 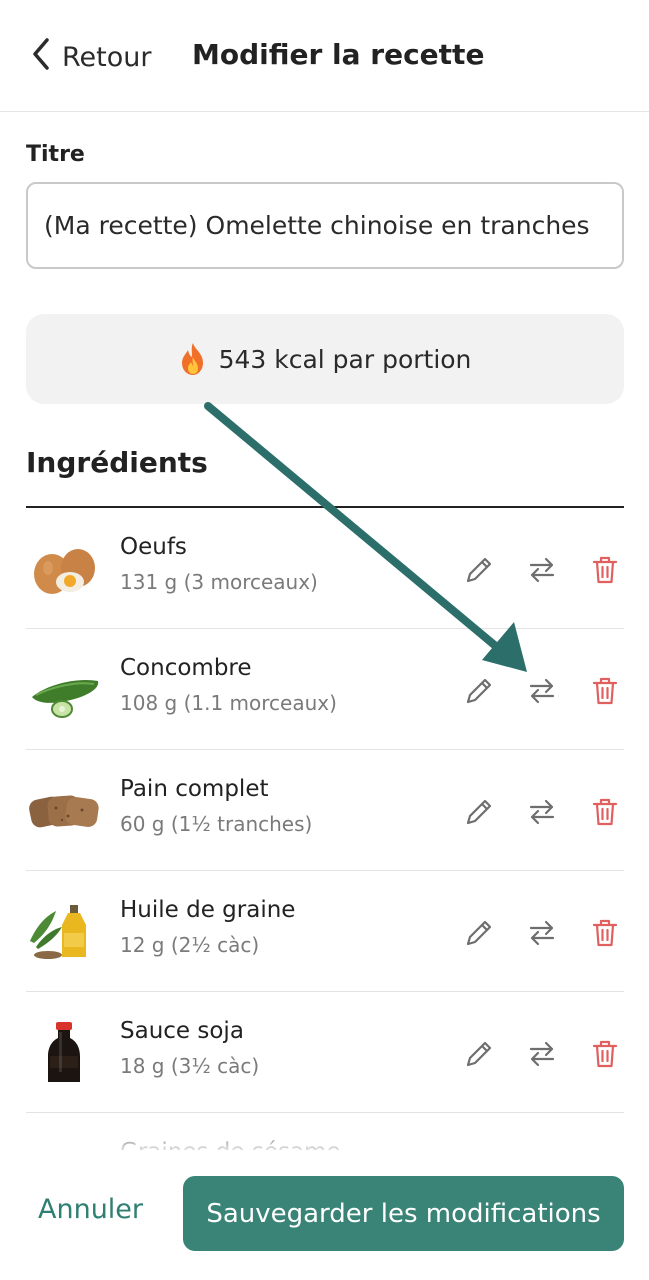 What do you see at coordinates (325, 568) in the screenshot?
I see `ingredient-row-oeufs: Oeufs 131 g (3 morceaux)` at bounding box center [325, 568].